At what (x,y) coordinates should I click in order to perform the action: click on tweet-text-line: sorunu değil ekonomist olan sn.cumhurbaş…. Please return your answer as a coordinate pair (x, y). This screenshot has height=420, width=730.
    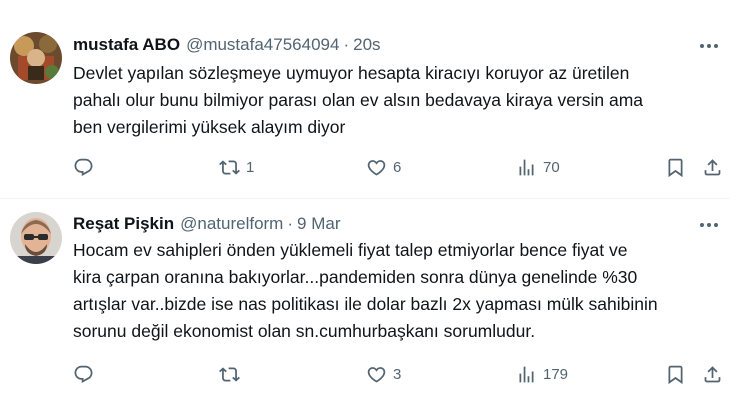
    Looking at the image, I should click on (304, 331).